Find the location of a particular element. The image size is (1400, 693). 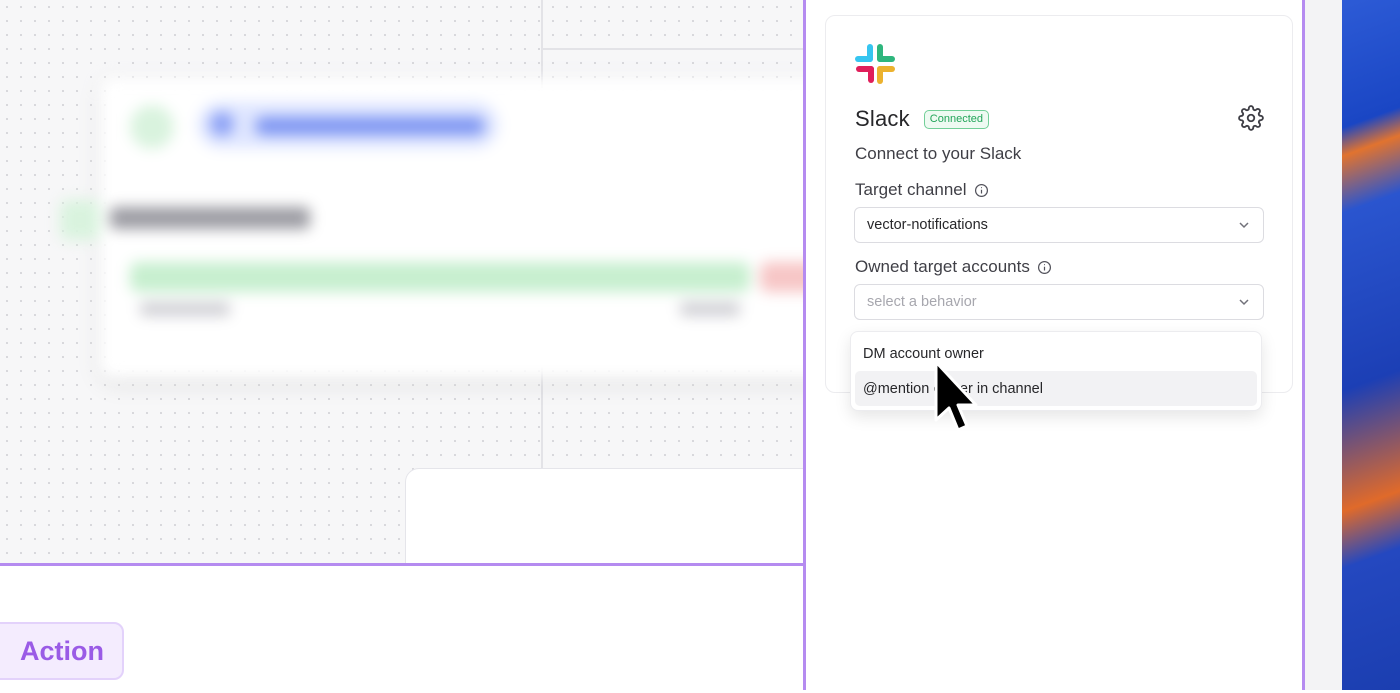

integration-subtitle: Connect to your Slack is located at coordinates (938, 153).